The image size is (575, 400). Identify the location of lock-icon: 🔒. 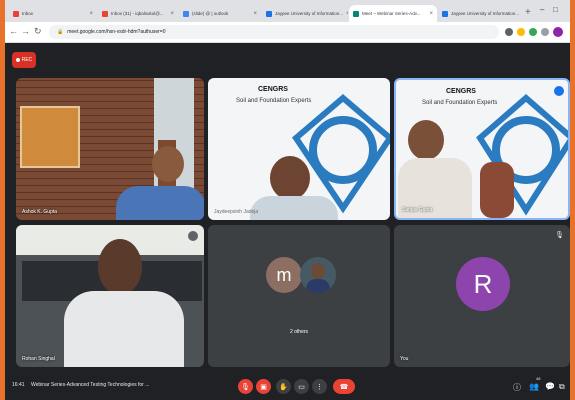
(60, 32).